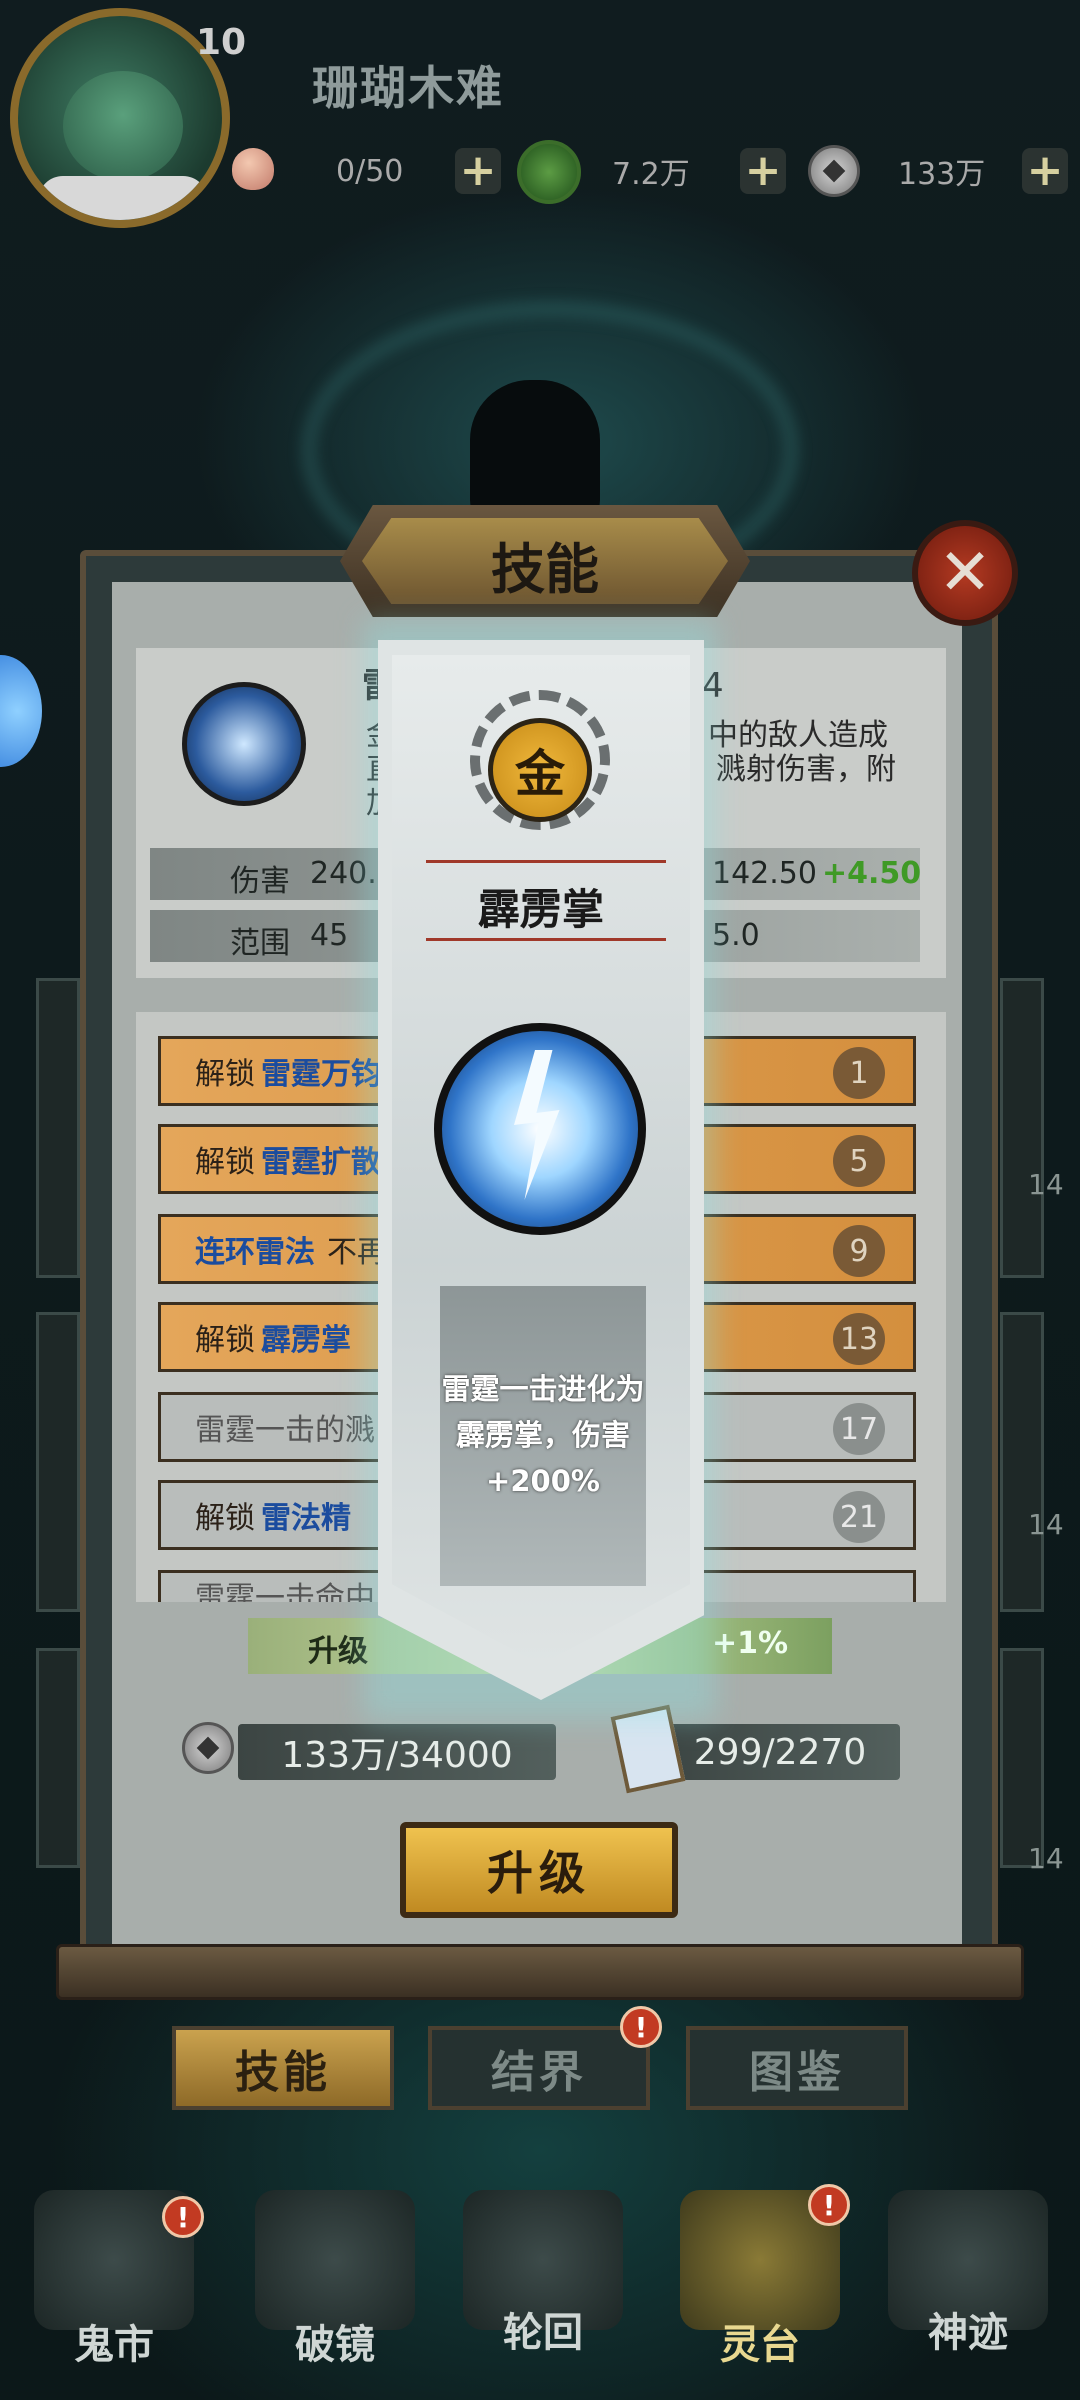 The height and width of the screenshot is (2400, 1080). I want to click on skill-desc-right: 中的敌人造成, so click(798, 735).